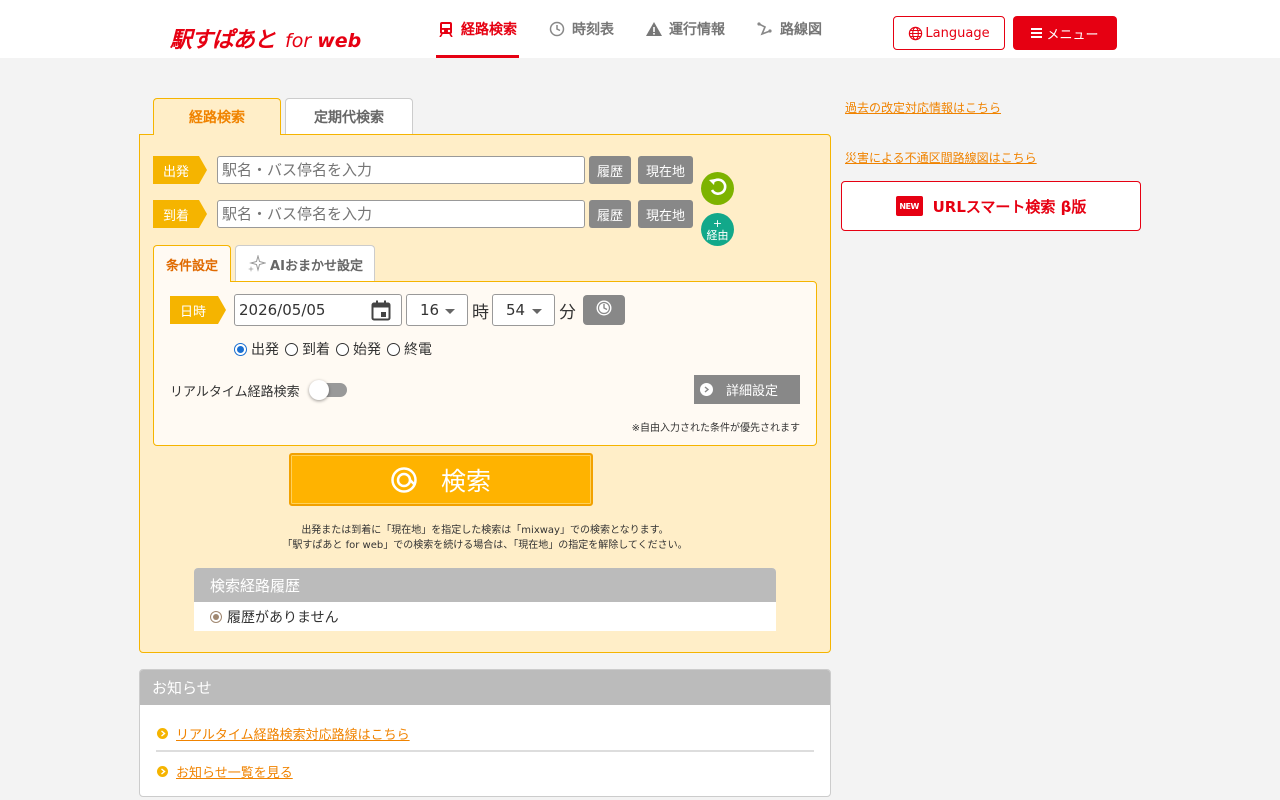 The width and height of the screenshot is (1280, 800). What do you see at coordinates (752, 391) in the screenshot?
I see `detail-settings-label: 詳細設定` at bounding box center [752, 391].